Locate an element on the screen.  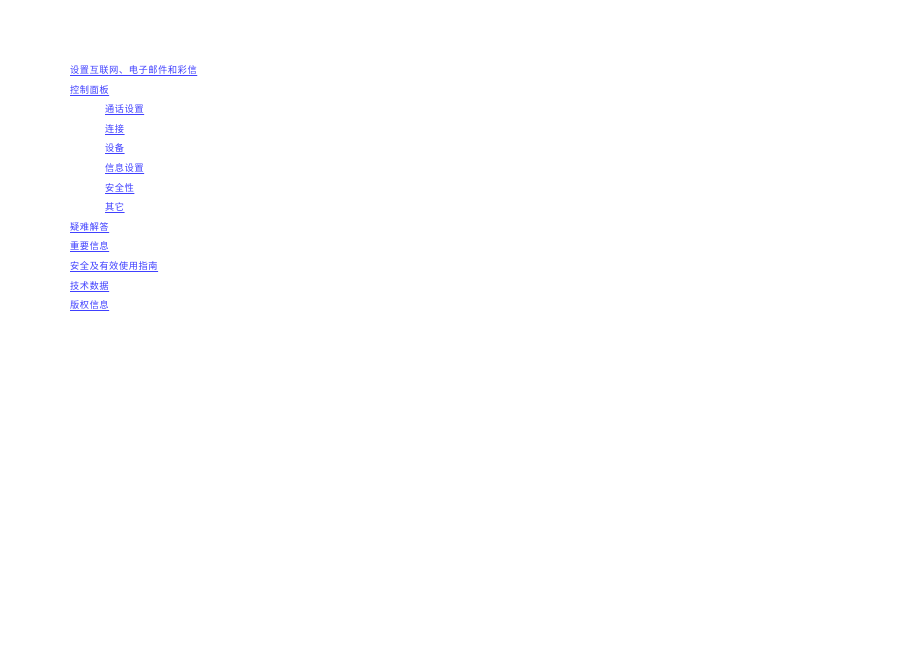
toc-entry: 安全及有效使用指南 is located at coordinates (450, 264).